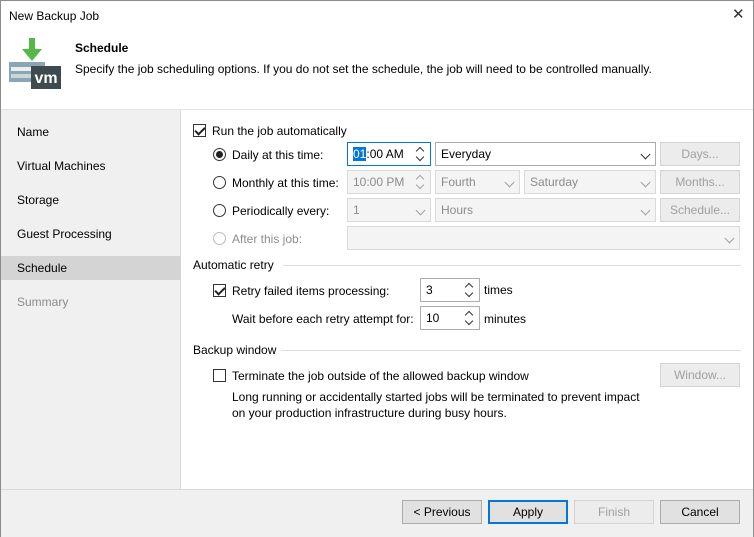 This screenshot has height=537, width=754. Describe the element at coordinates (528, 512) in the screenshot. I see `apply-button: Apply` at that location.